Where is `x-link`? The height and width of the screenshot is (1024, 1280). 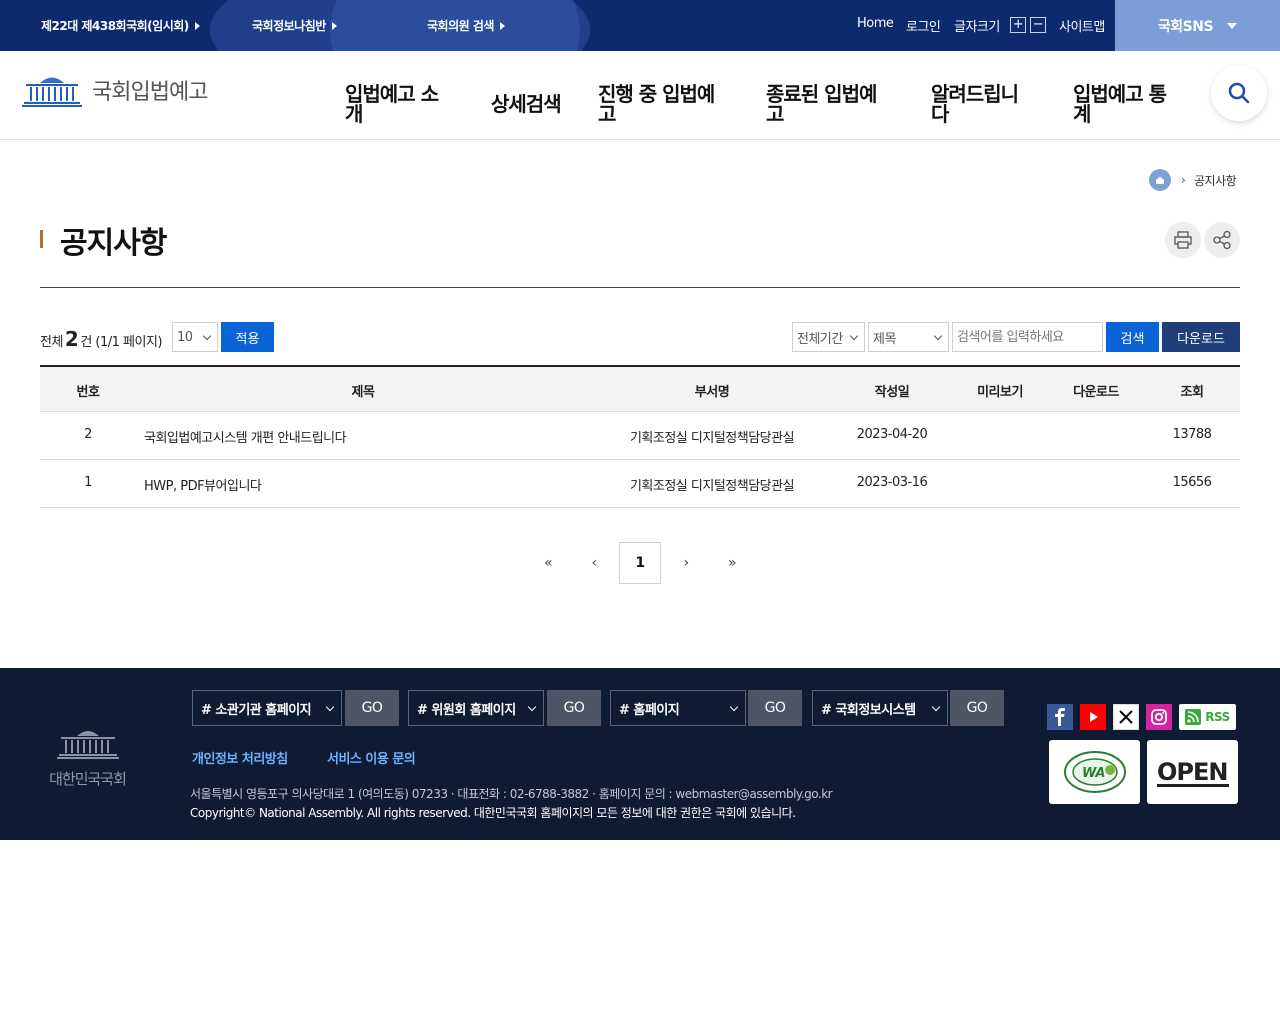 x-link is located at coordinates (1126, 717).